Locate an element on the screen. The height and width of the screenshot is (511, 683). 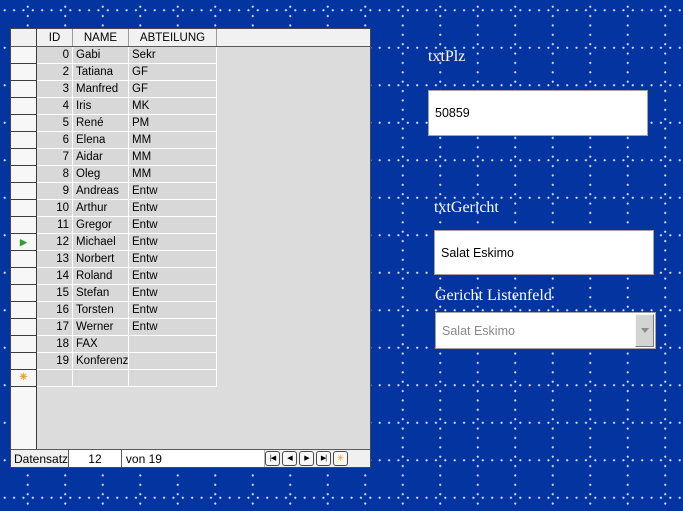
table-row: 11 Gregor Entw is located at coordinates (190, 225).